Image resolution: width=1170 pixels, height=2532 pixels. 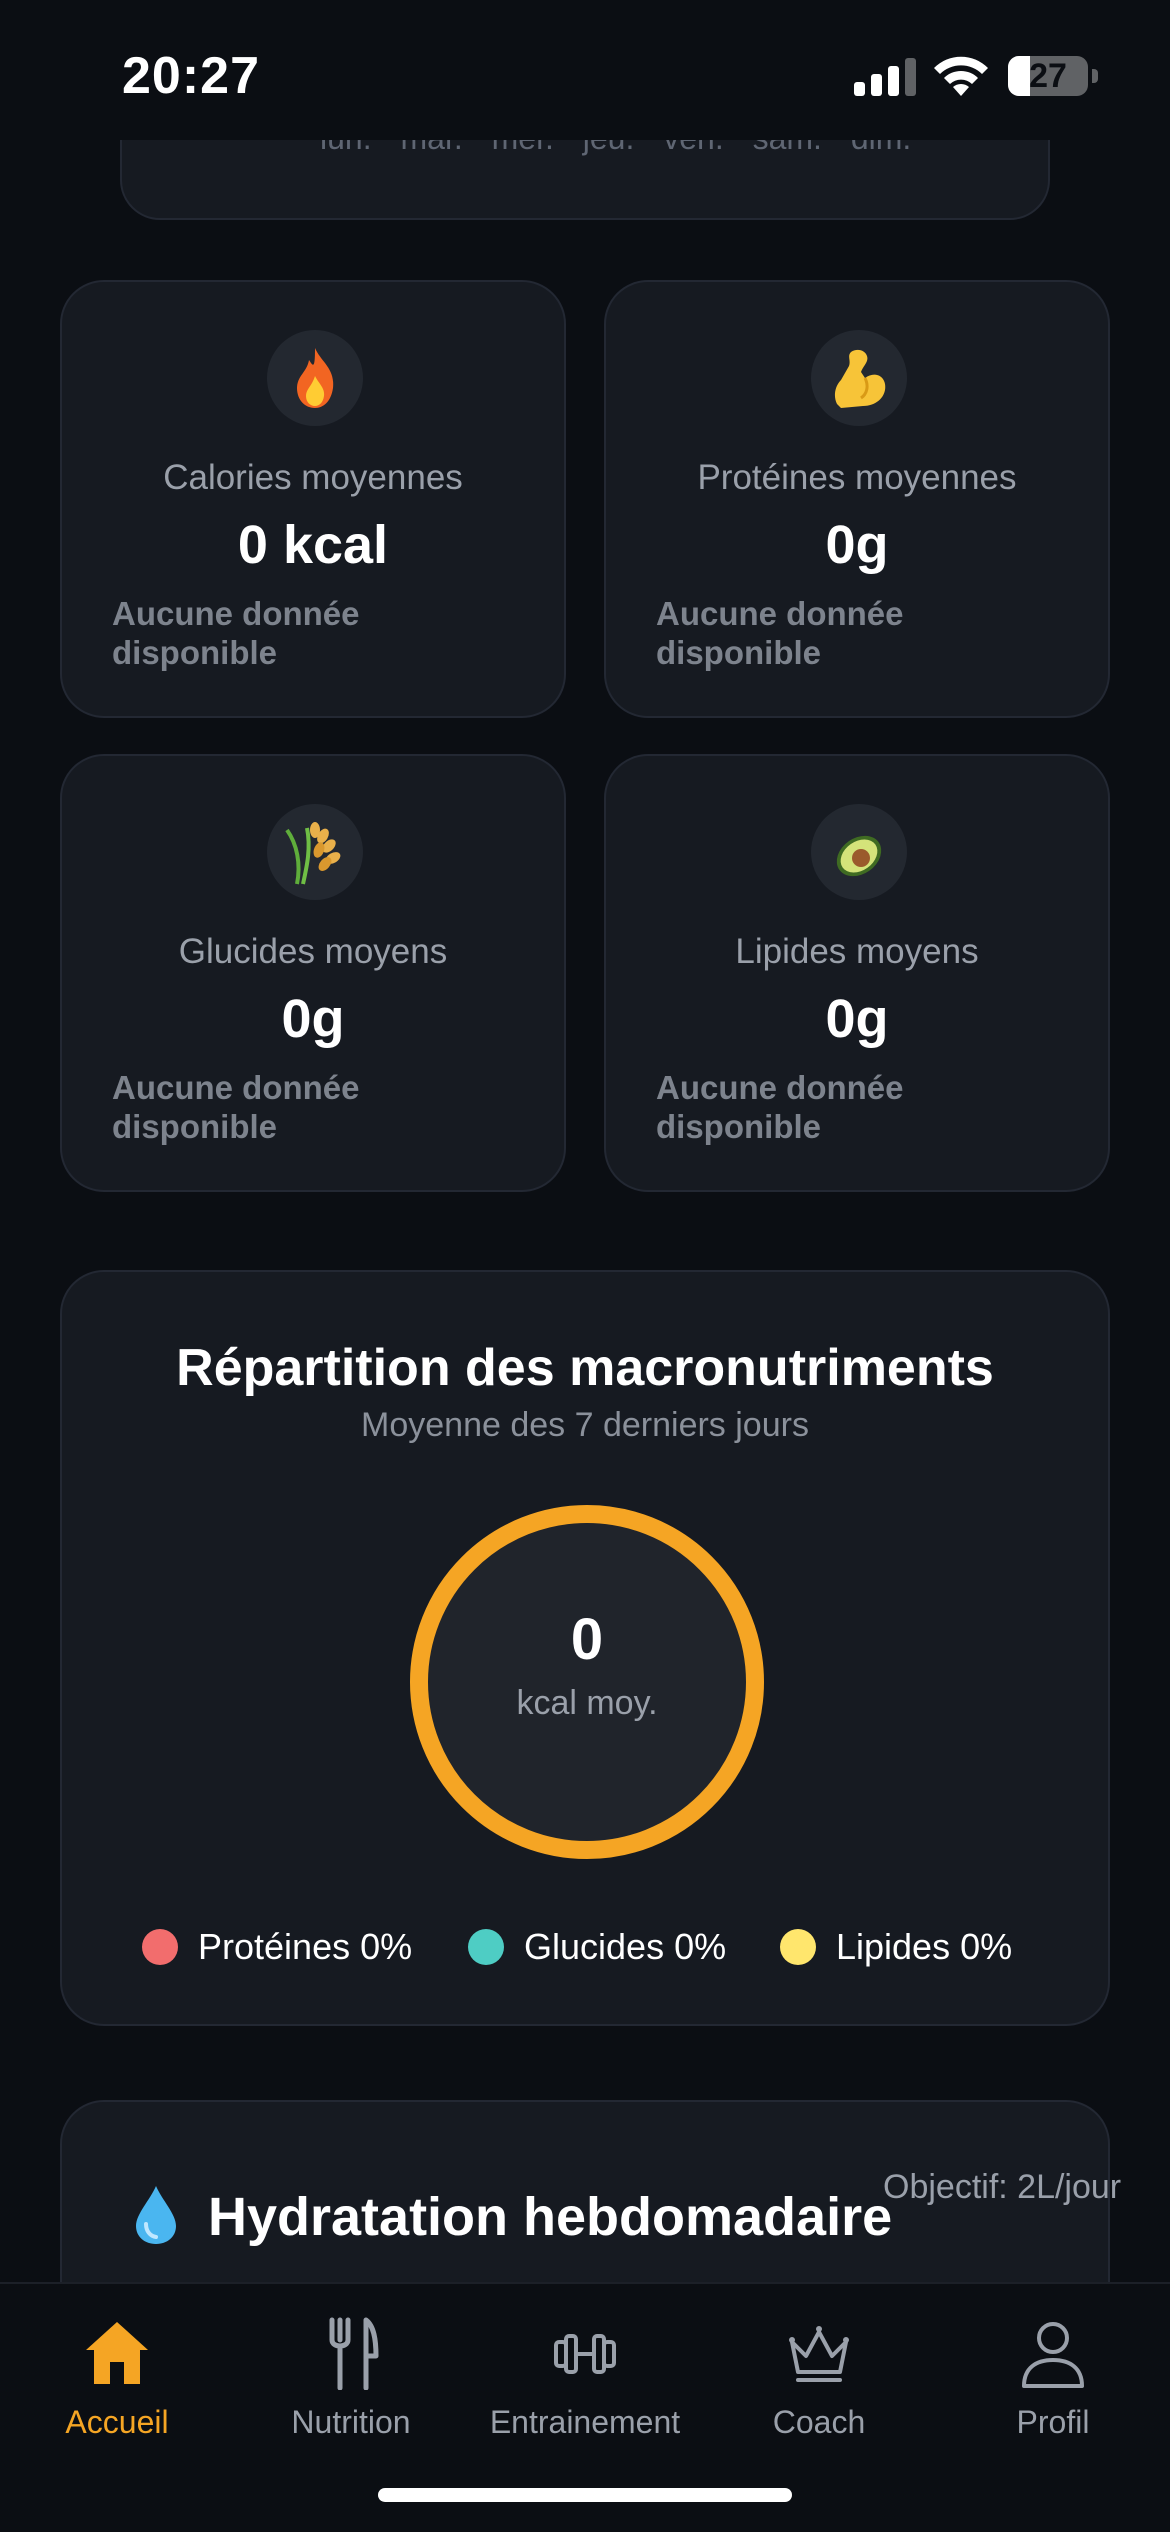 I want to click on macro-donut-ring, so click(x=587, y=1682).